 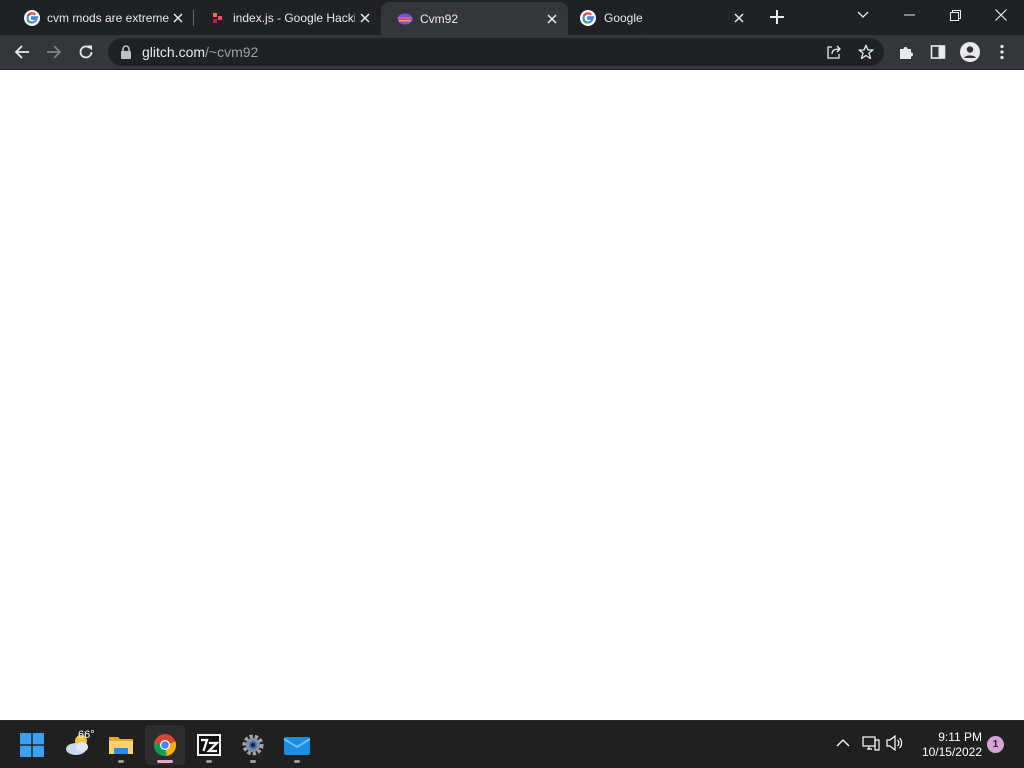 I want to click on chevron-up-icon, so click(x=843, y=743).